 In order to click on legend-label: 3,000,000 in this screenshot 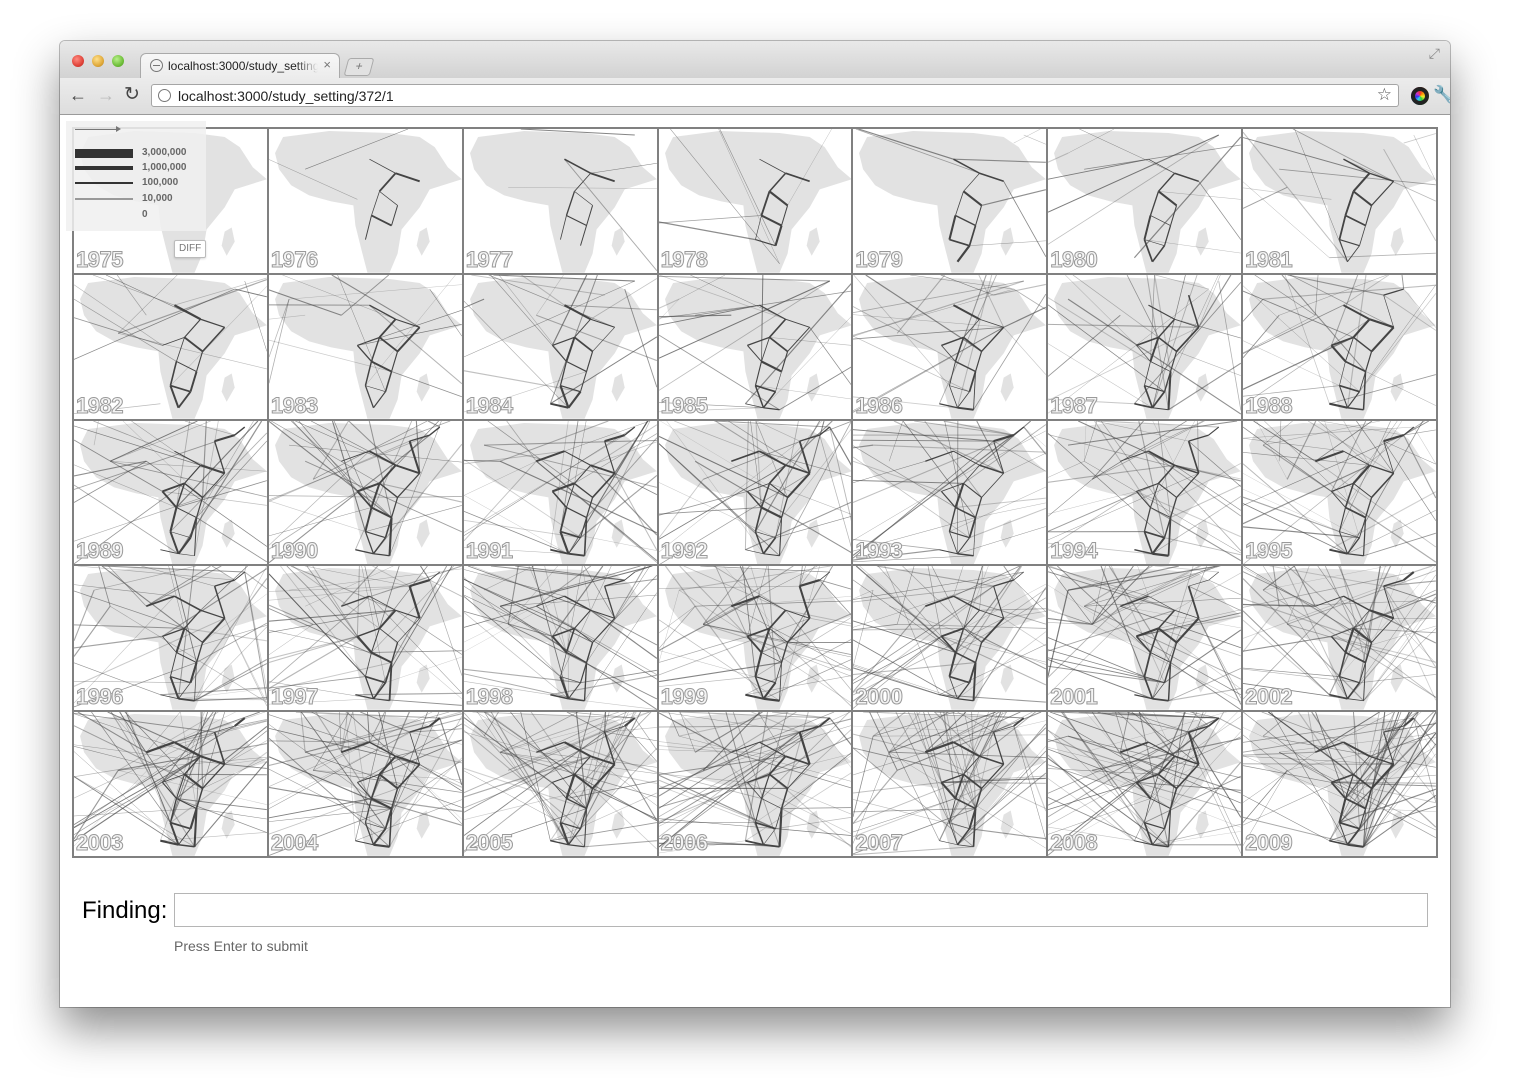, I will do `click(164, 152)`.